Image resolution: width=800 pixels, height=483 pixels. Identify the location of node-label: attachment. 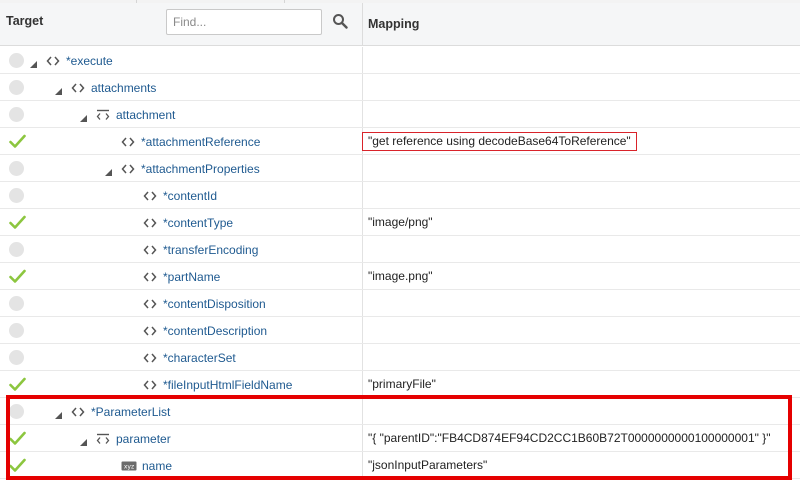
(146, 114).